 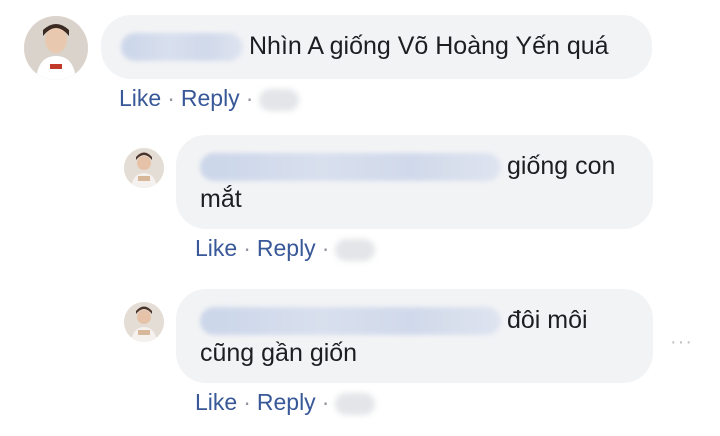 What do you see at coordinates (681, 342) in the screenshot?
I see `more-options-icon: ···` at bounding box center [681, 342].